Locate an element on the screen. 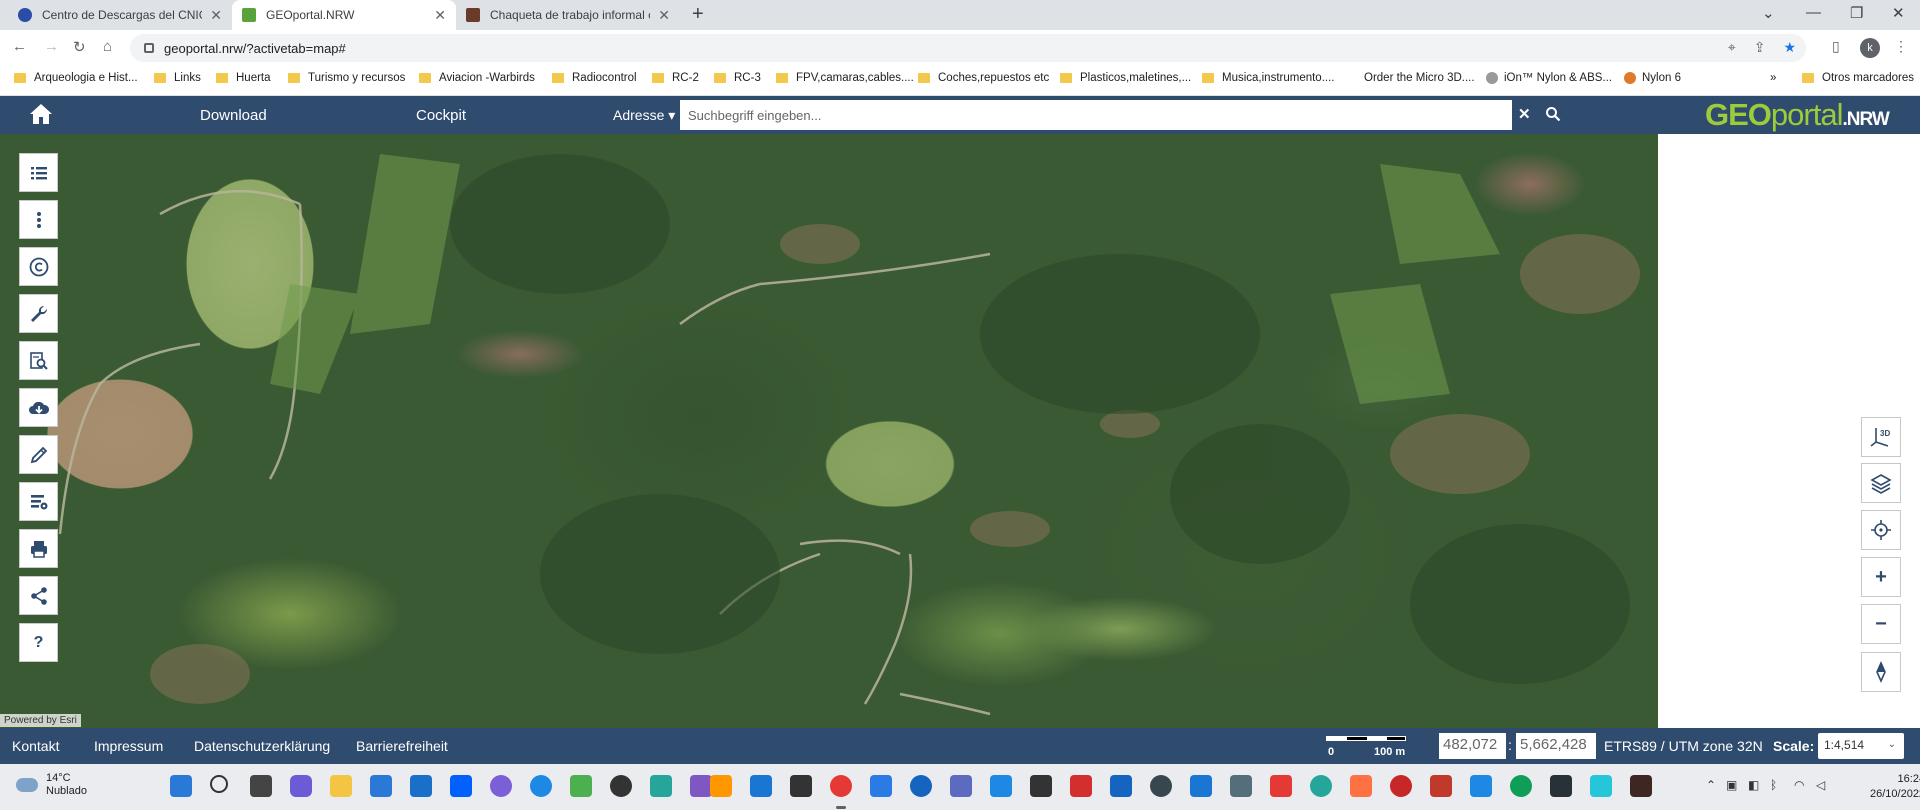  download-data-button is located at coordinates (38, 407).